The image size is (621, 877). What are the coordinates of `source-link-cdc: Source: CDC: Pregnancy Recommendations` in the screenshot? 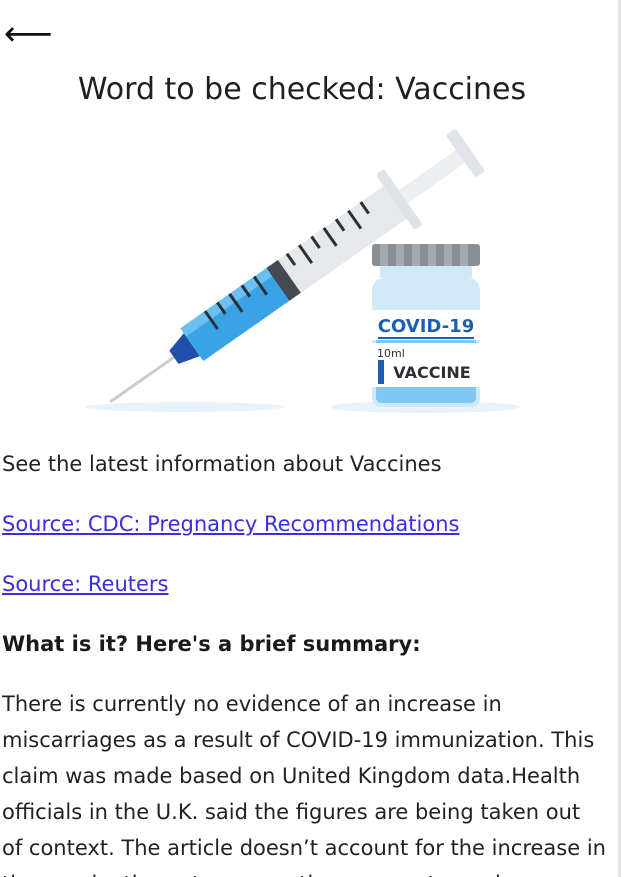 It's located at (230, 524).